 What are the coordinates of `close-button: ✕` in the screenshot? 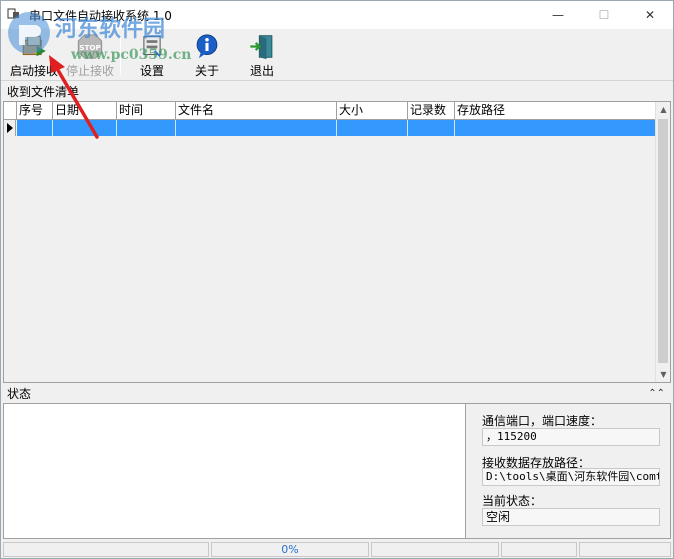 It's located at (650, 15).